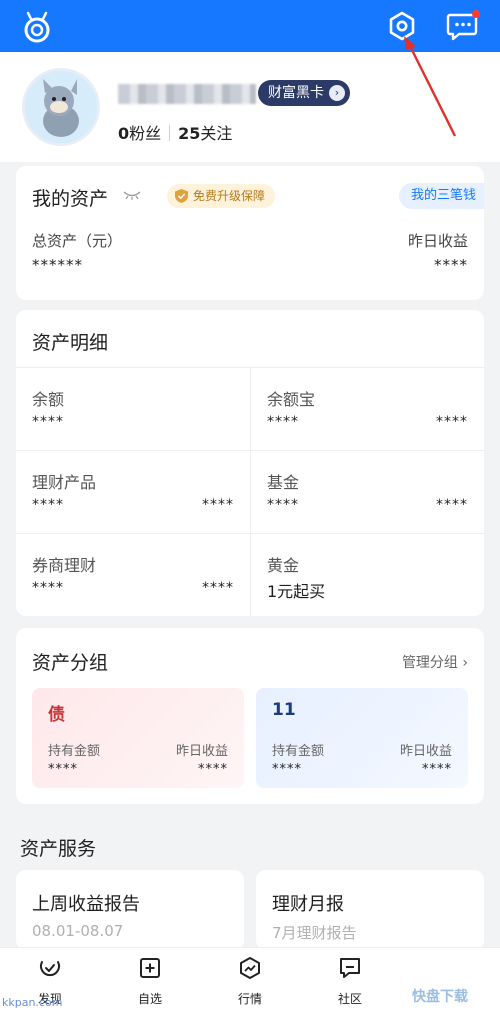 Image resolution: width=500 pixels, height=1013 pixels. What do you see at coordinates (64, 565) in the screenshot?
I see `asset-item-name: 券商理财` at bounding box center [64, 565].